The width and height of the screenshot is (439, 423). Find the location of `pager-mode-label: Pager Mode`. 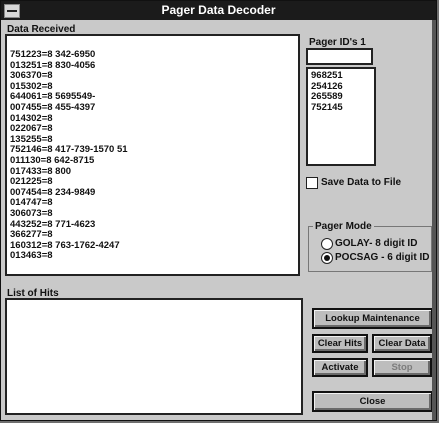

pager-mode-label: Pager Mode is located at coordinates (343, 226).